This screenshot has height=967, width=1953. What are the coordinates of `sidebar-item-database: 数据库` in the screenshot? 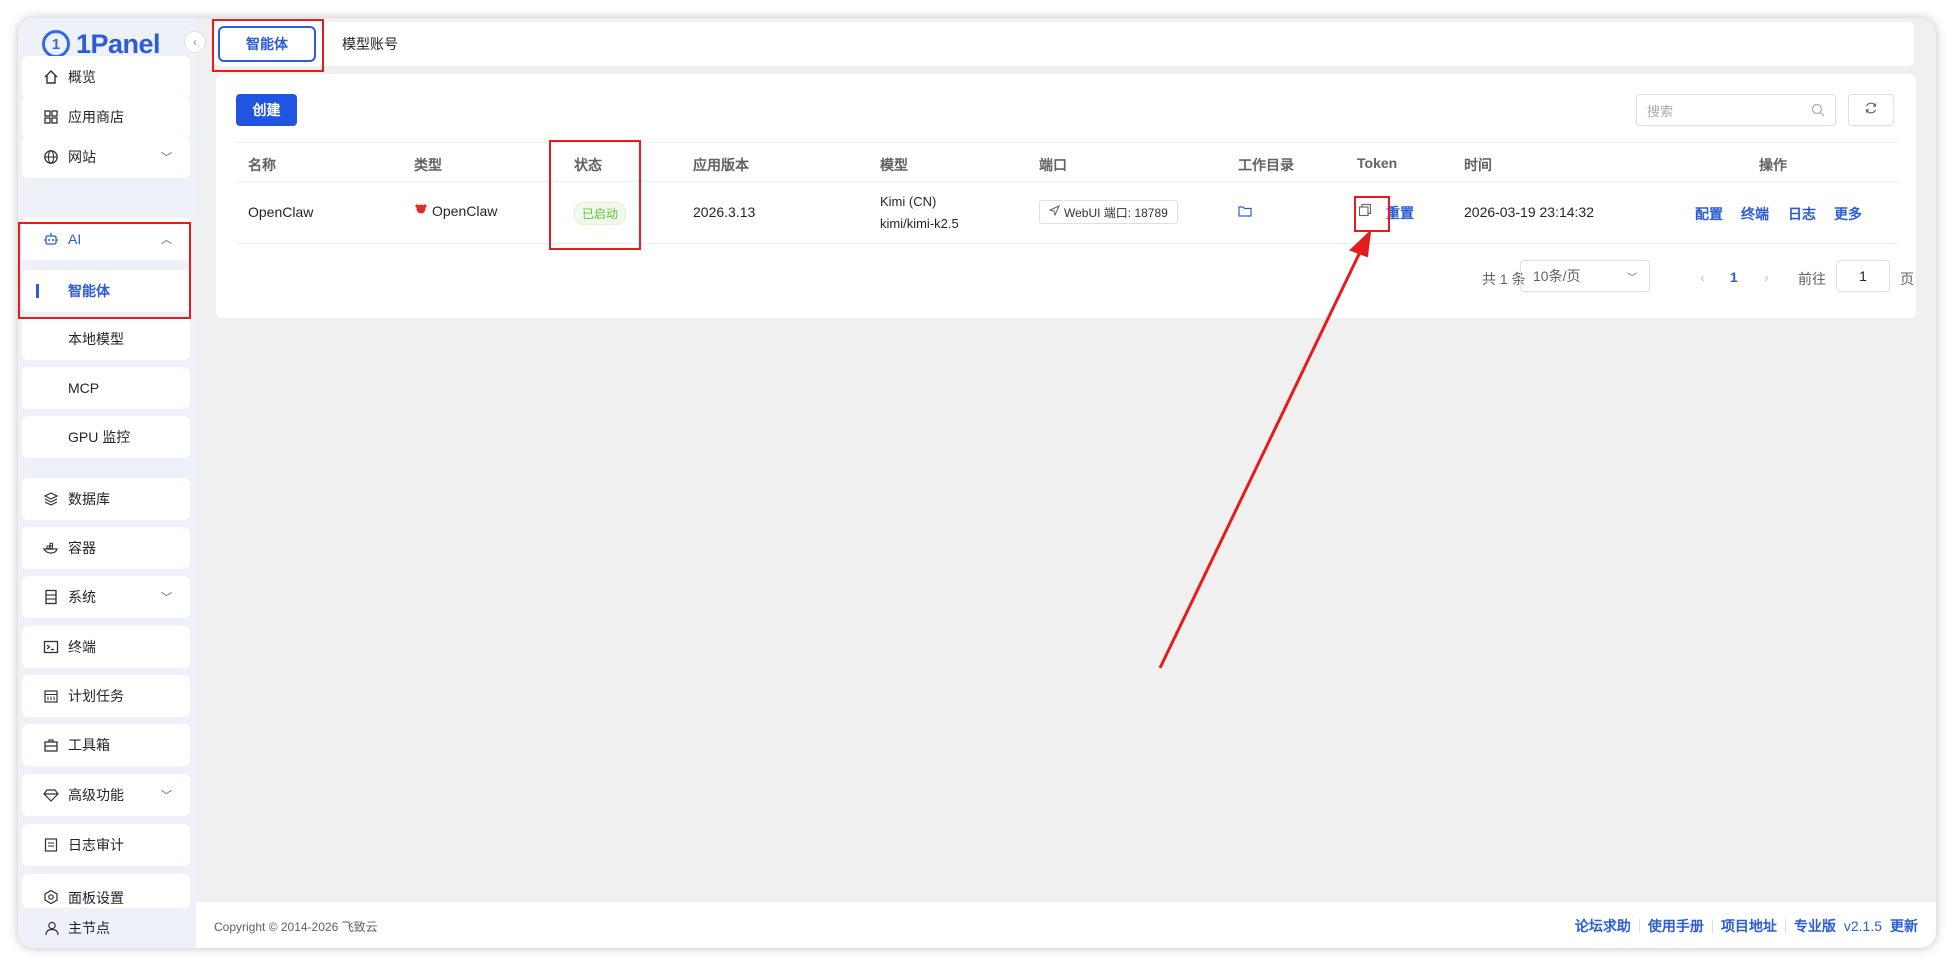 It's located at (106, 499).